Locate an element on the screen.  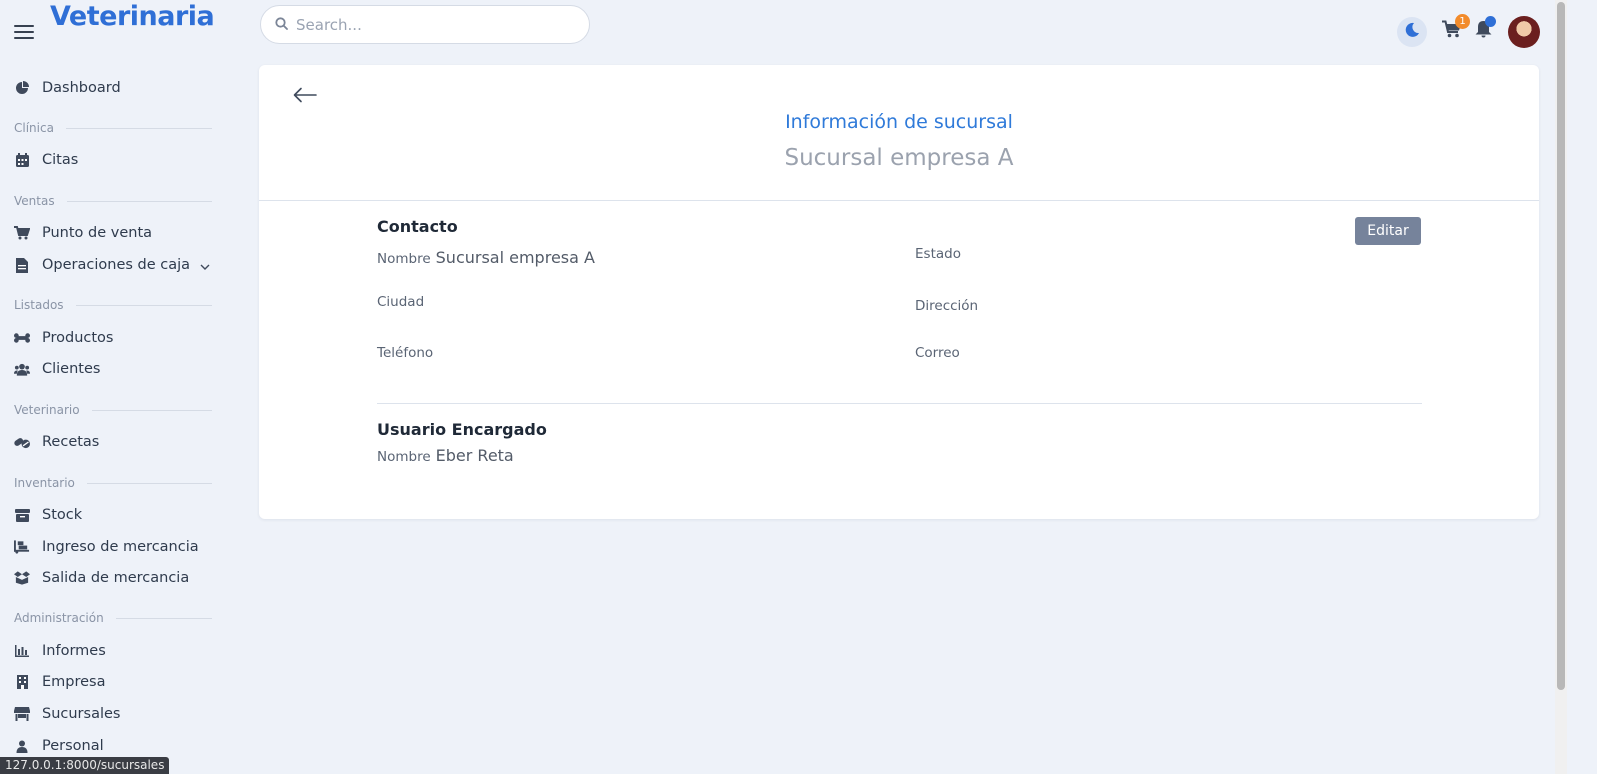
sidebar-item-informes: Informes is located at coordinates (60, 651).